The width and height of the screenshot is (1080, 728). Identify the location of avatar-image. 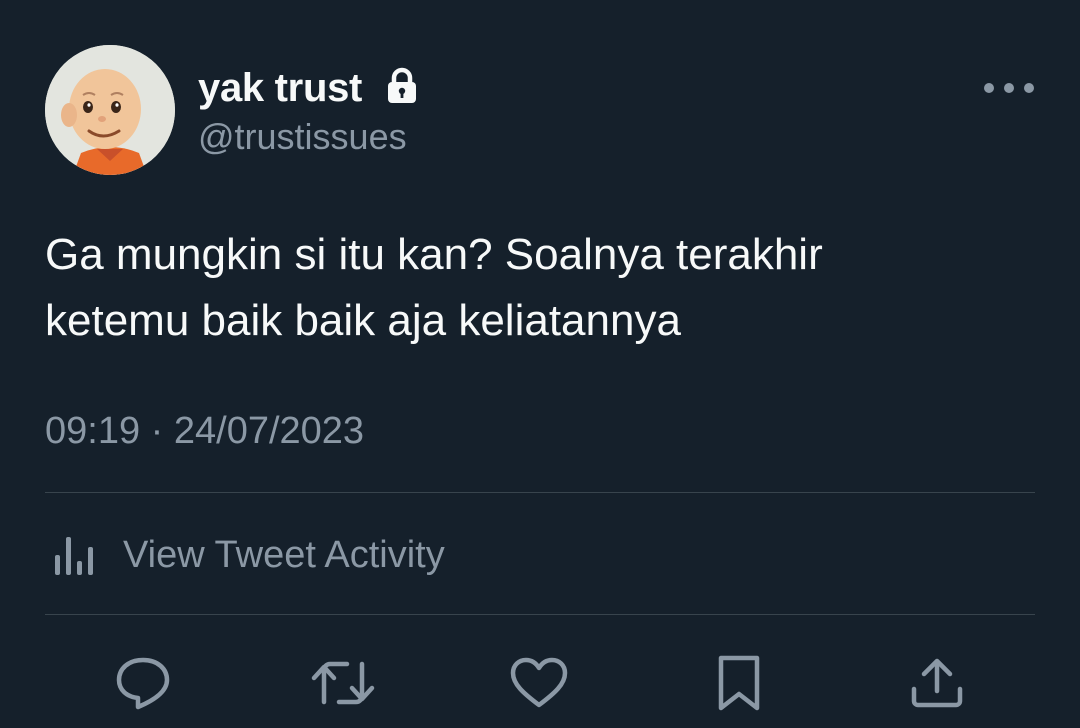
(110, 110).